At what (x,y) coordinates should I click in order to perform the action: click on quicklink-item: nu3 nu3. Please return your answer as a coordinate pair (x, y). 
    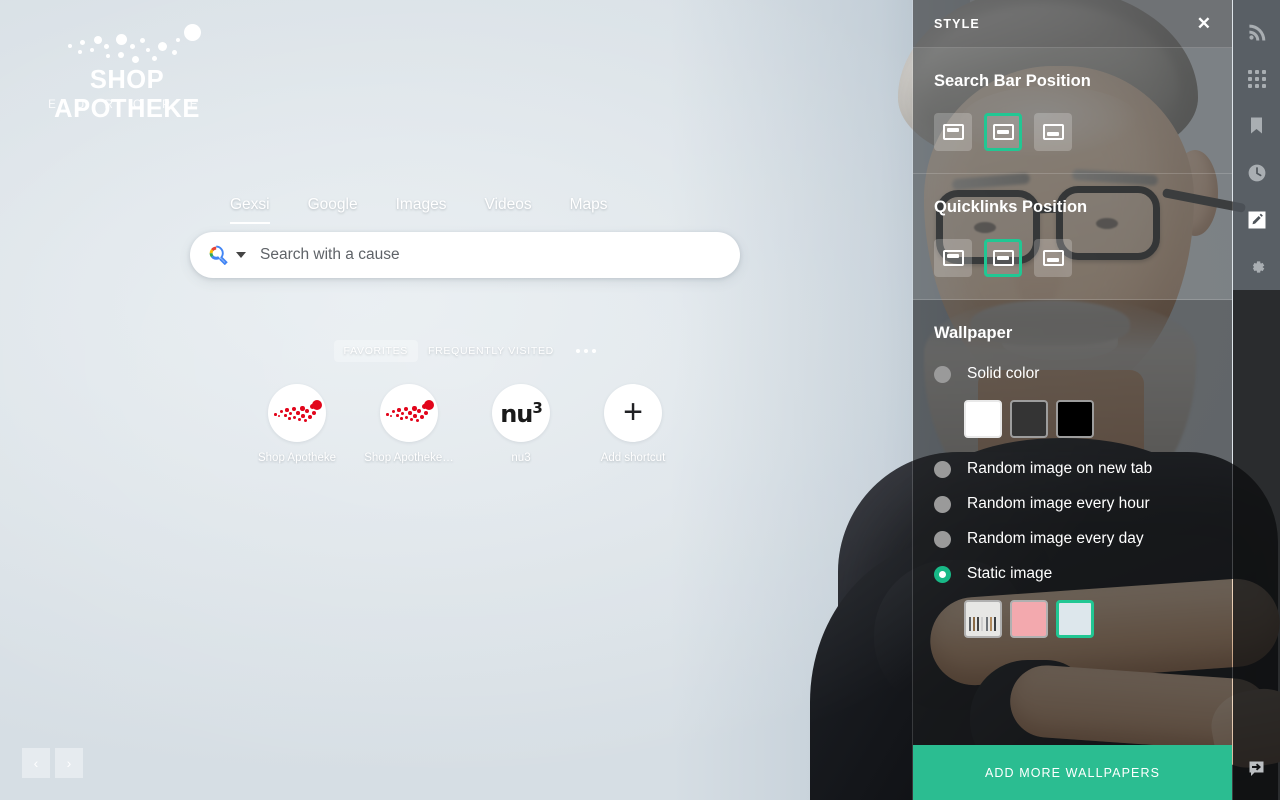
    Looking at the image, I should click on (521, 424).